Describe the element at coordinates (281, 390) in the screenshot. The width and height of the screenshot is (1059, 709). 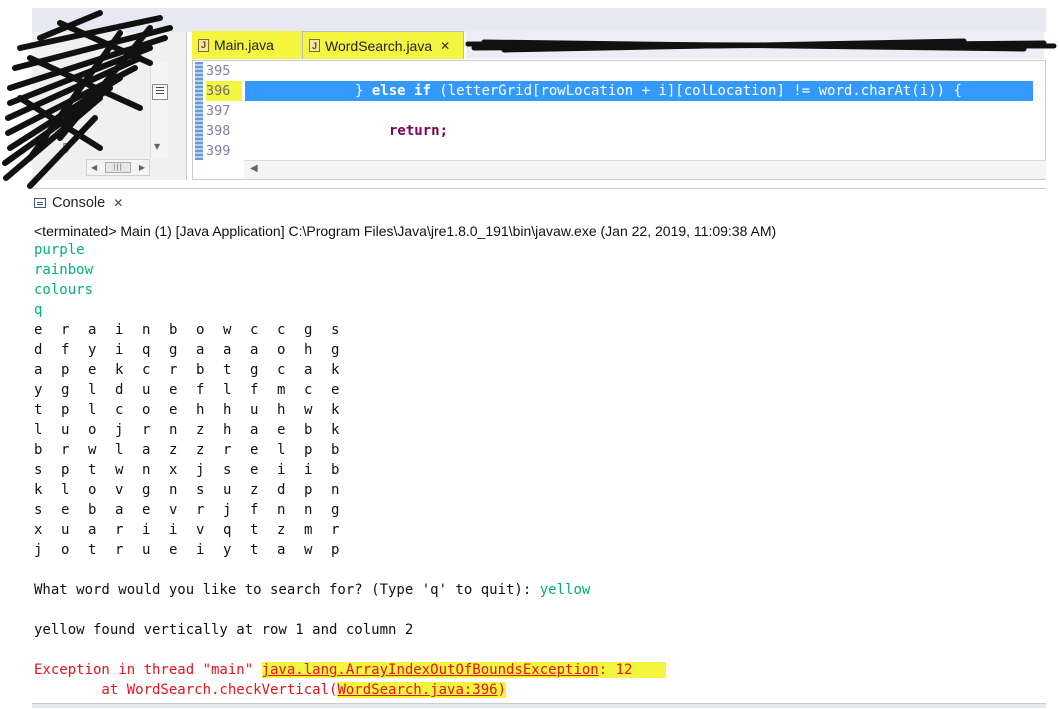
I see `grid-cell: m` at that location.